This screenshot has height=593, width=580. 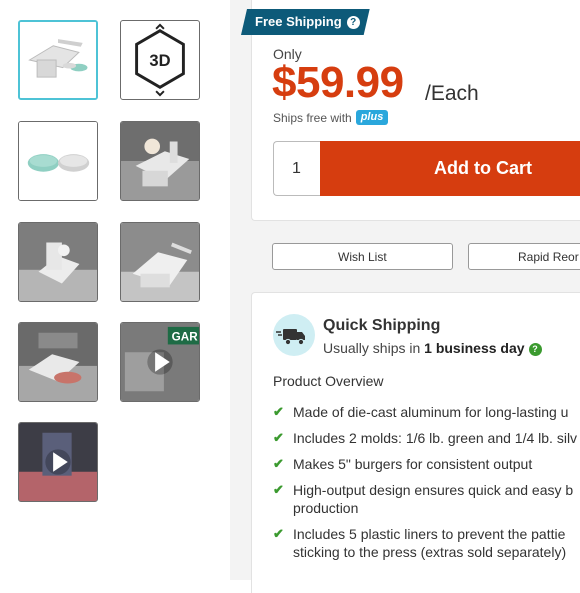 I want to click on press-in-use-image, so click(x=160, y=161).